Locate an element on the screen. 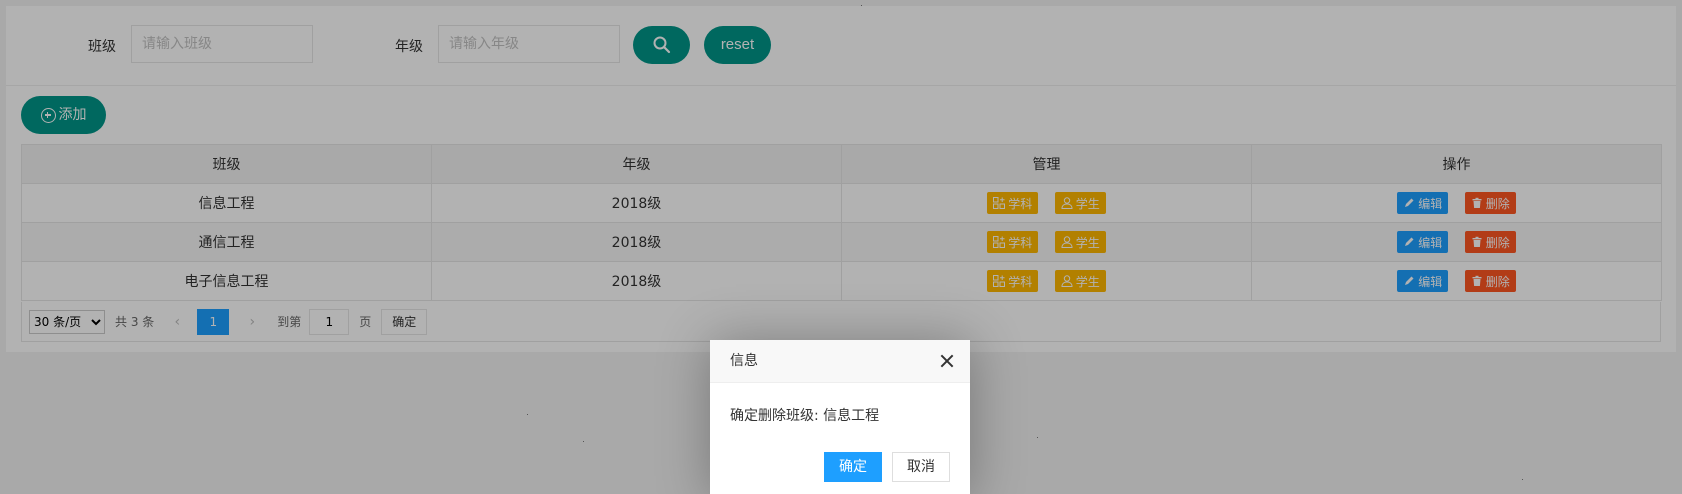 Image resolution: width=1682 pixels, height=494 pixels. dialog-cancel-button: 取消 is located at coordinates (921, 467).